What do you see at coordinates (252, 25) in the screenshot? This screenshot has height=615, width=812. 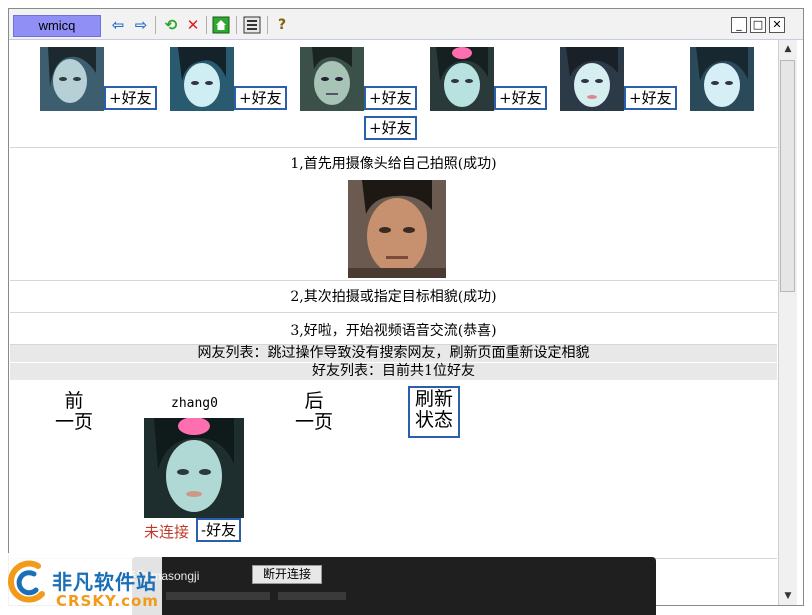 I see `list-icon` at bounding box center [252, 25].